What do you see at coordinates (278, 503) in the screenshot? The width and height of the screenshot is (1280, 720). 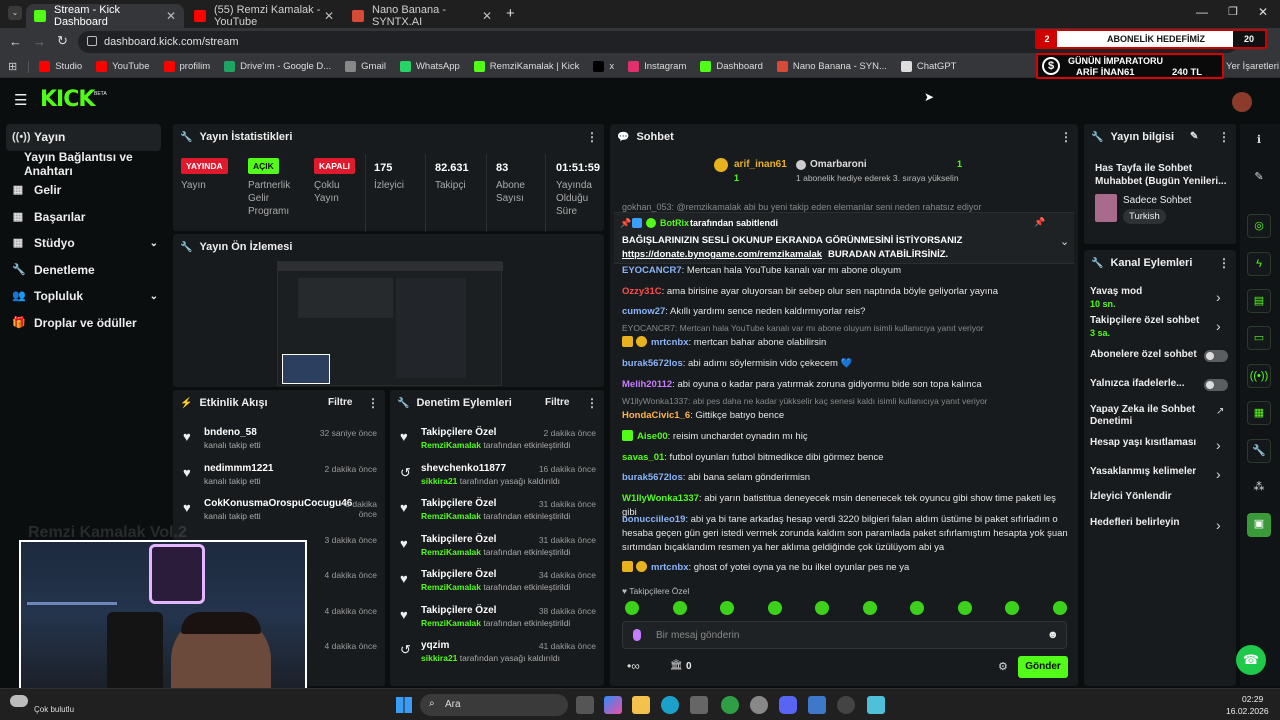 I see `activity-user: CokKonusmaOrospuCocugu46` at bounding box center [278, 503].